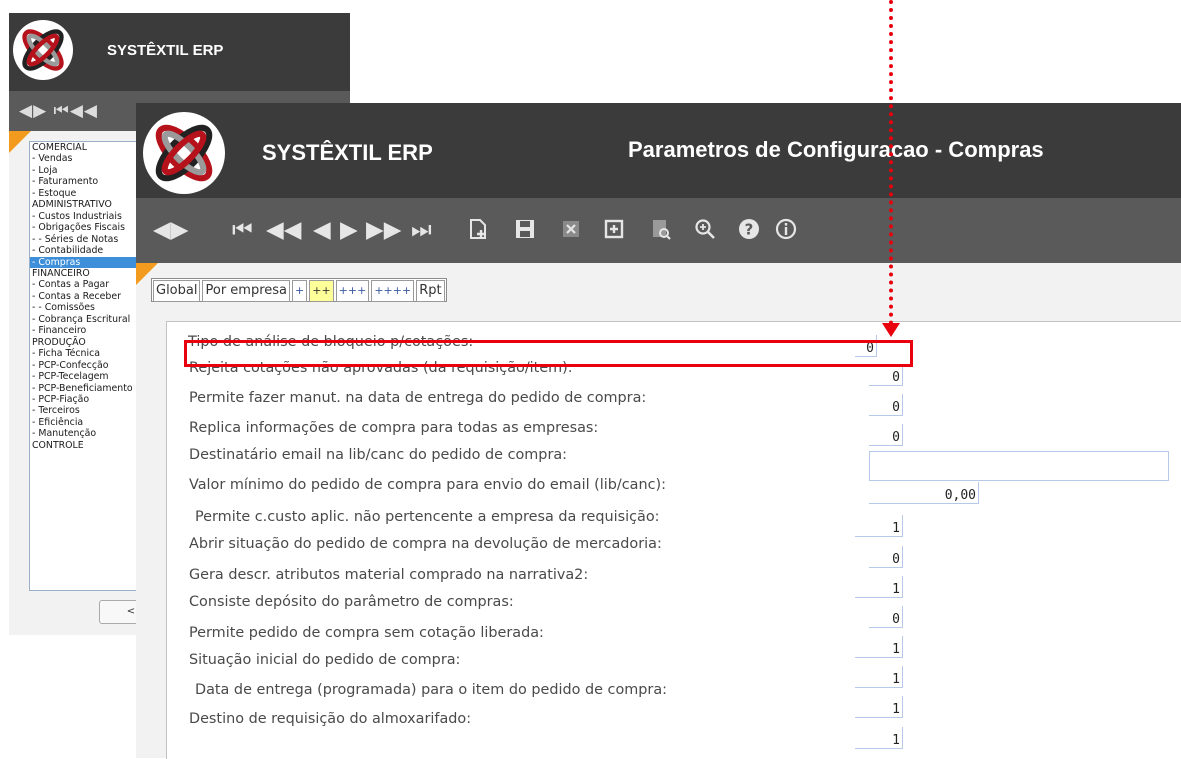  Describe the element at coordinates (891, 330) in the screenshot. I see `annotation-arrow-head` at that location.